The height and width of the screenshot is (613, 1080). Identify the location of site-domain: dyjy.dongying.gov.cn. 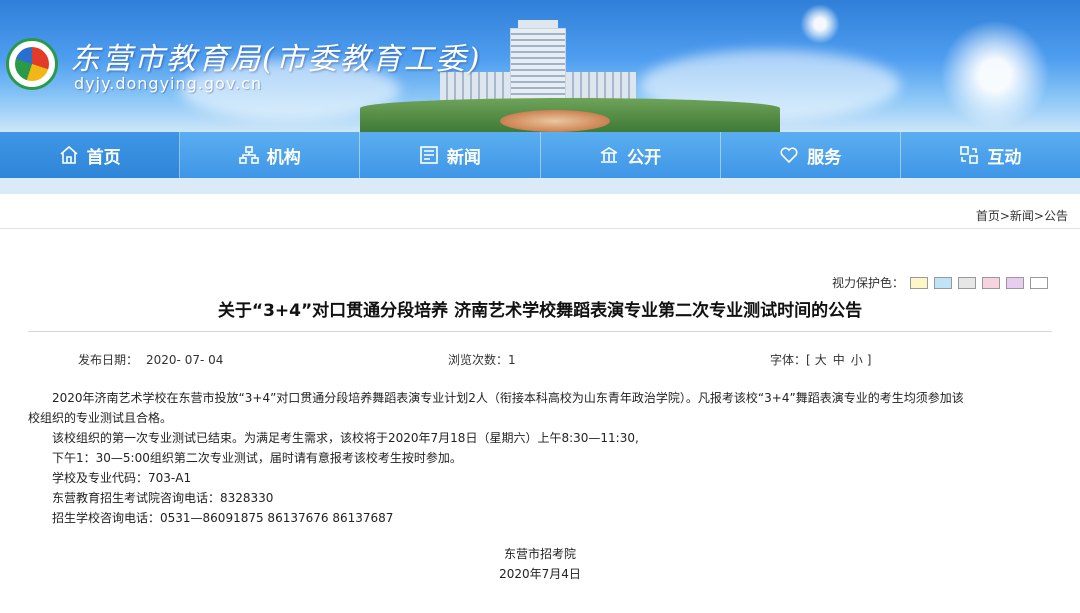
(168, 83).